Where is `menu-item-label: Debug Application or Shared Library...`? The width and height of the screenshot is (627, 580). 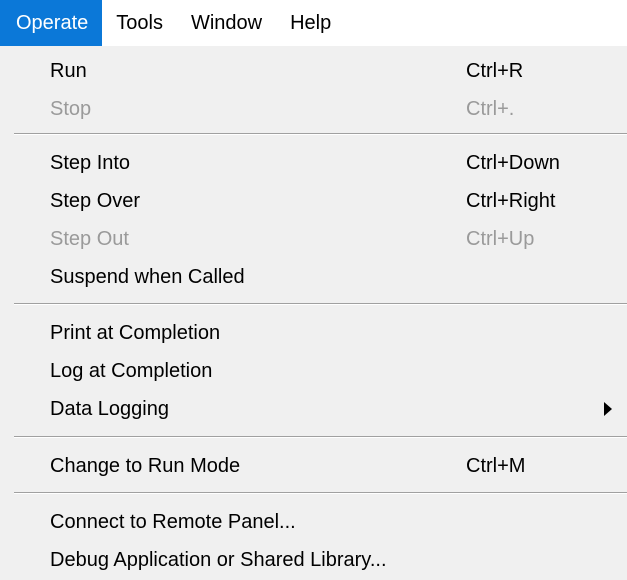
menu-item-label: Debug Application or Shared Library... is located at coordinates (218, 559).